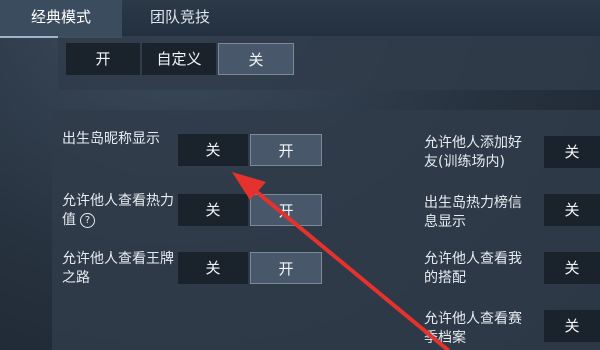 The image size is (600, 350). I want to click on setting-label-heat-ranking-display: 出生岛热力榜信息显示, so click(473, 212).